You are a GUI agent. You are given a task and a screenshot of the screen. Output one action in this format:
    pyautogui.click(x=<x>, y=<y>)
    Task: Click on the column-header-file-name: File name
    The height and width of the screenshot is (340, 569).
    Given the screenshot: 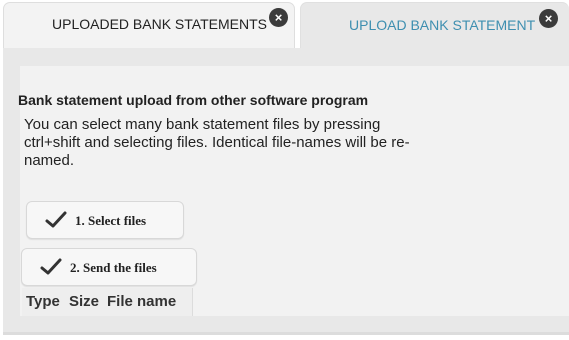 What is the action you would take?
    pyautogui.click(x=141, y=301)
    